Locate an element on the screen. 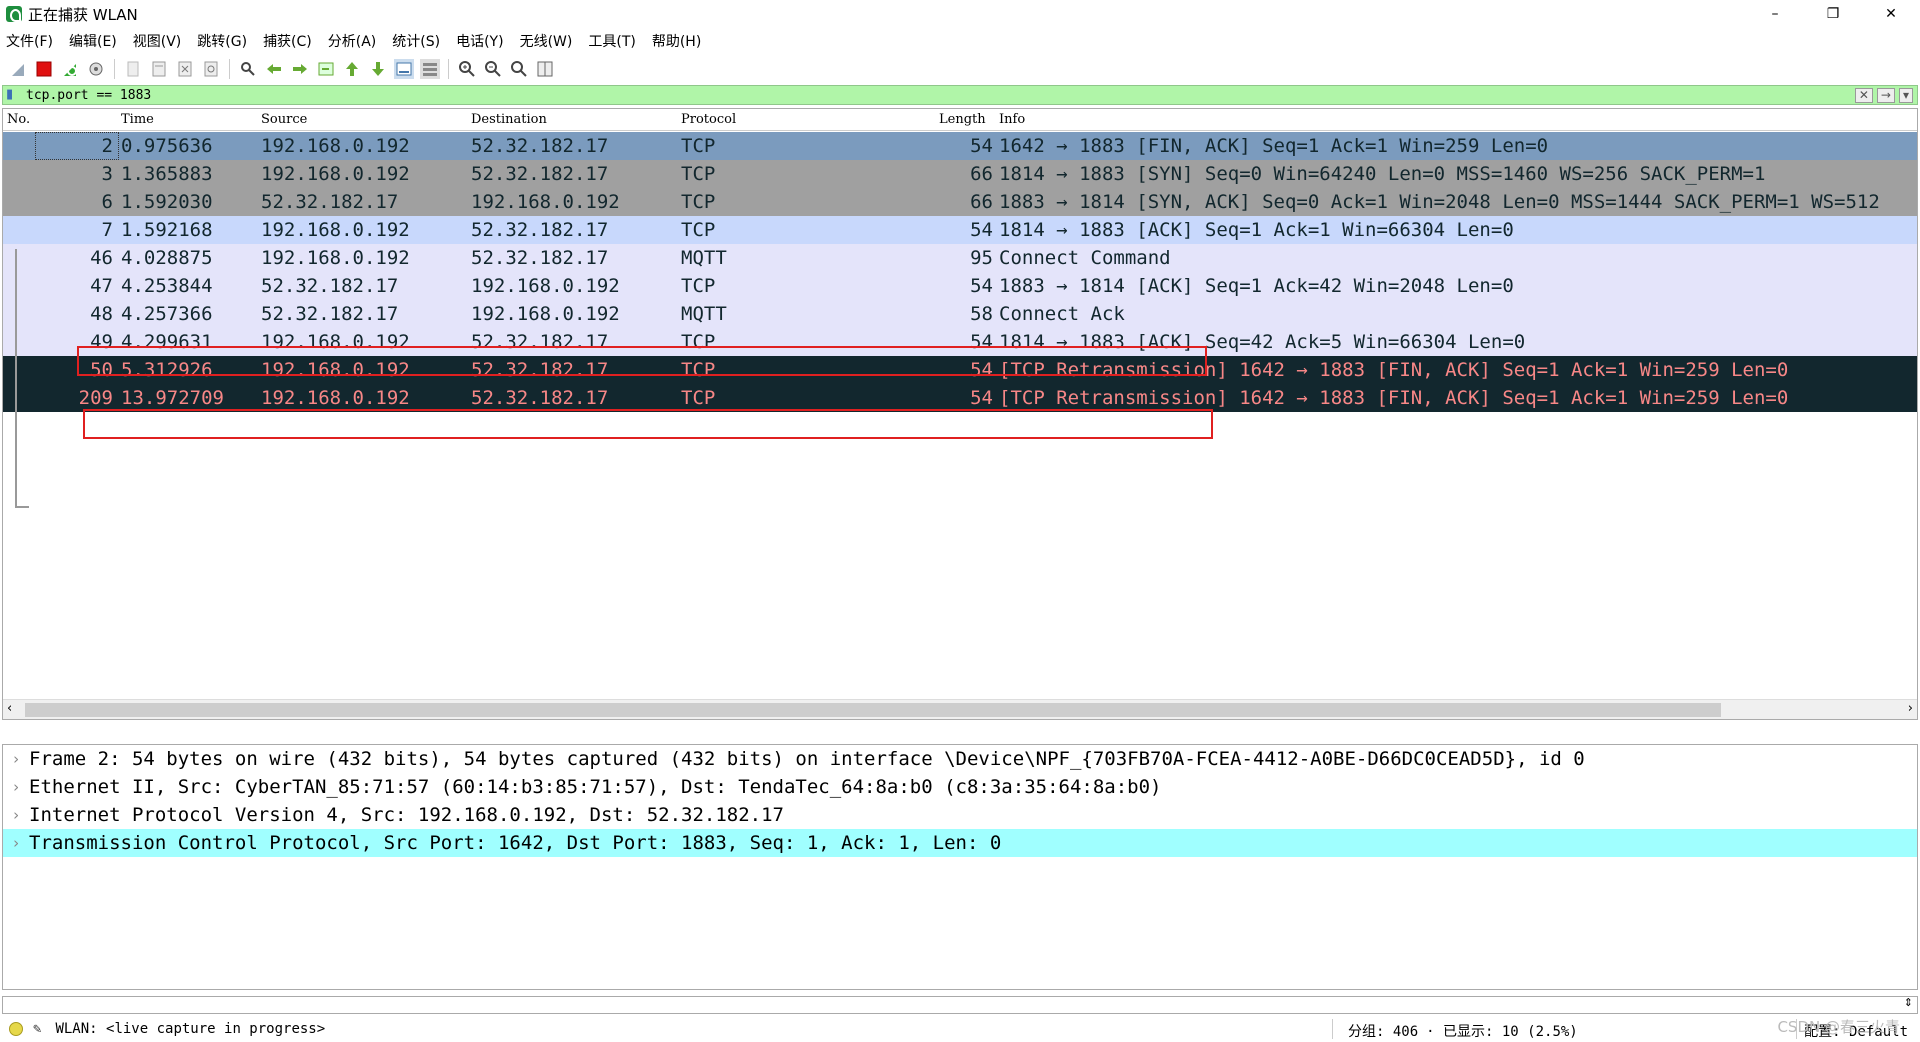  restart-capture-icon is located at coordinates (70, 69).